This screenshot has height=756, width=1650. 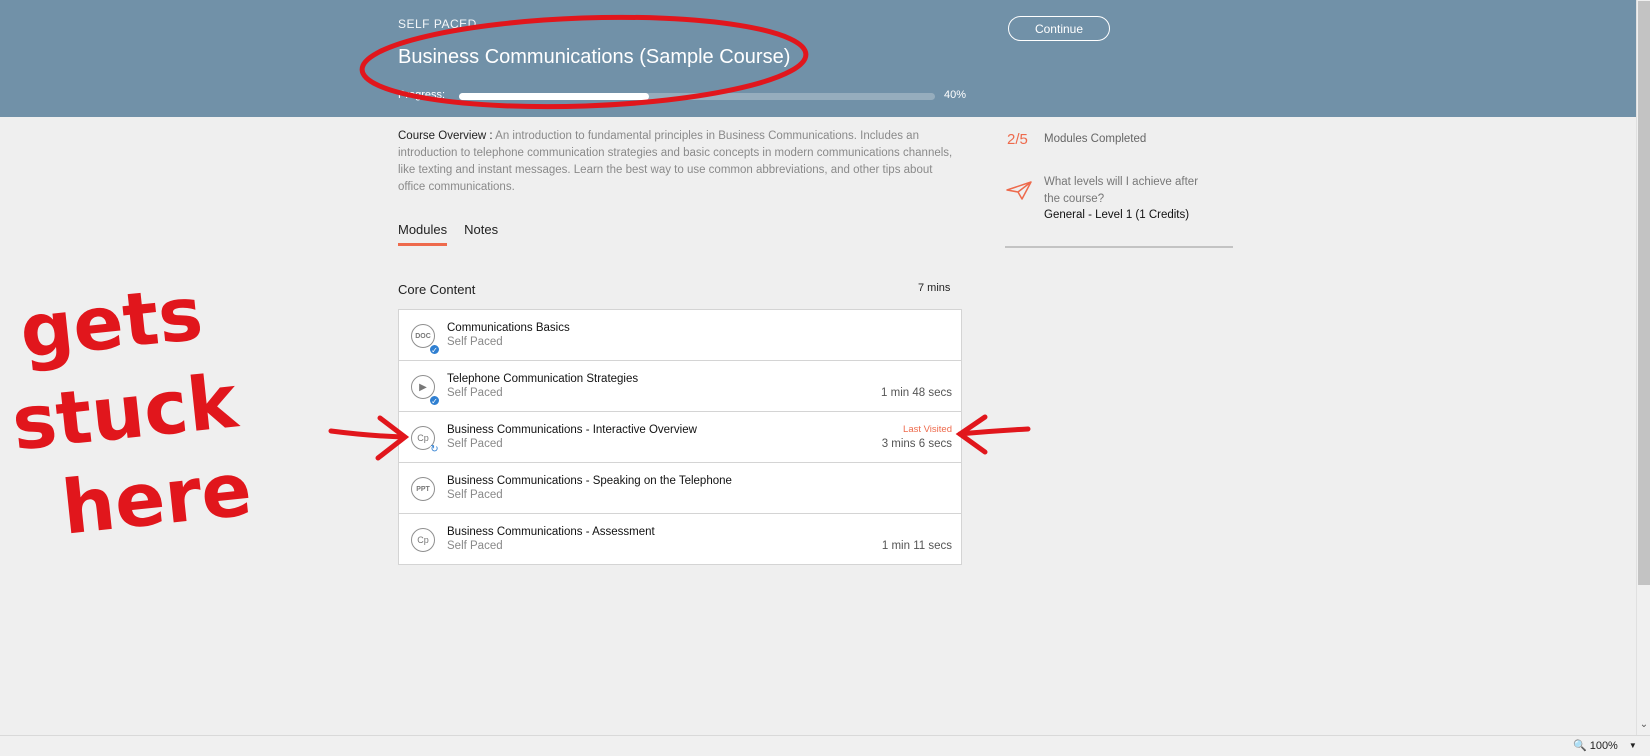 I want to click on module-name: Business Communications - Assessment, so click(x=551, y=532).